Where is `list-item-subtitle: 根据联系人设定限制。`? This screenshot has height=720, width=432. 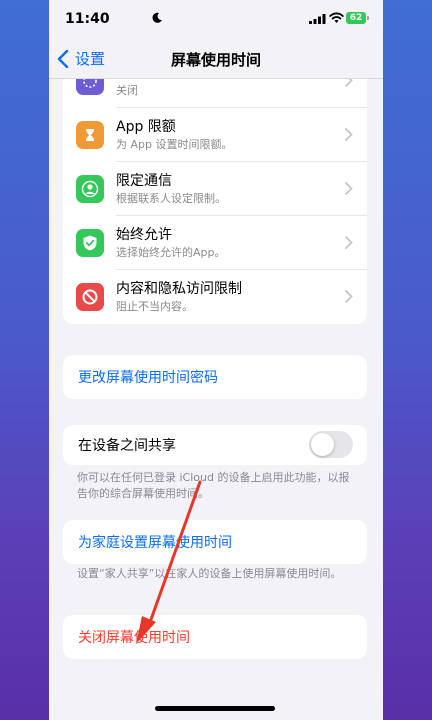 list-item-subtitle: 根据联系人设定限制。 is located at coordinates (171, 198).